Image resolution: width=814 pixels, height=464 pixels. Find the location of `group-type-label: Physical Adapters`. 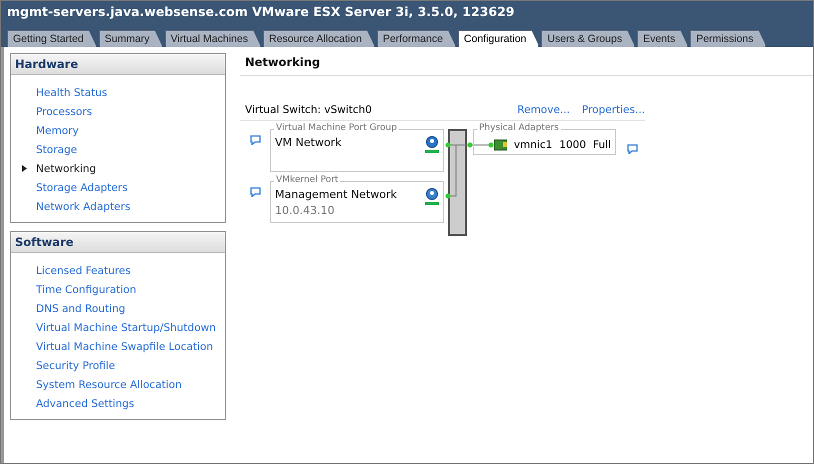

group-type-label: Physical Adapters is located at coordinates (519, 128).